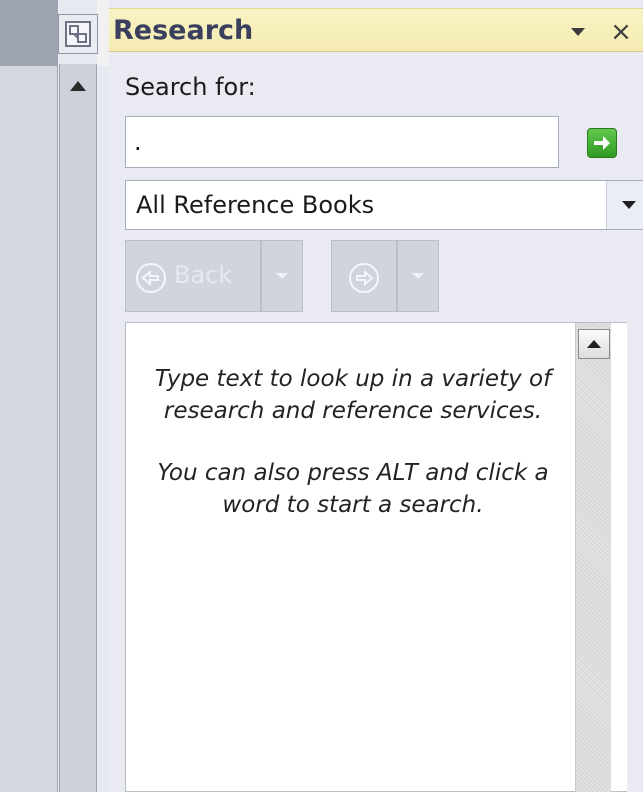 The image size is (643, 792). What do you see at coordinates (29, 396) in the screenshot?
I see `left-gutter` at bounding box center [29, 396].